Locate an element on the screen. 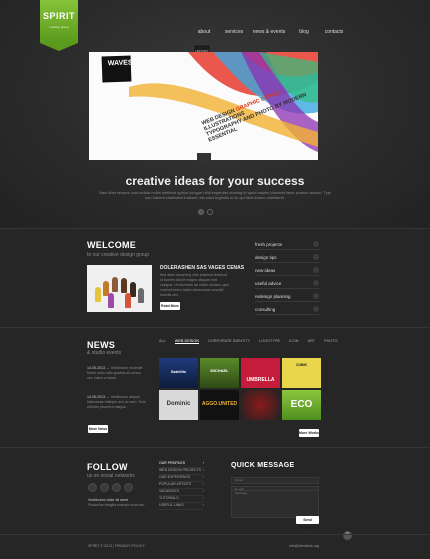  copyright: SPIRIT © 2013 | PRIVACY POLICY is located at coordinates (116, 546).